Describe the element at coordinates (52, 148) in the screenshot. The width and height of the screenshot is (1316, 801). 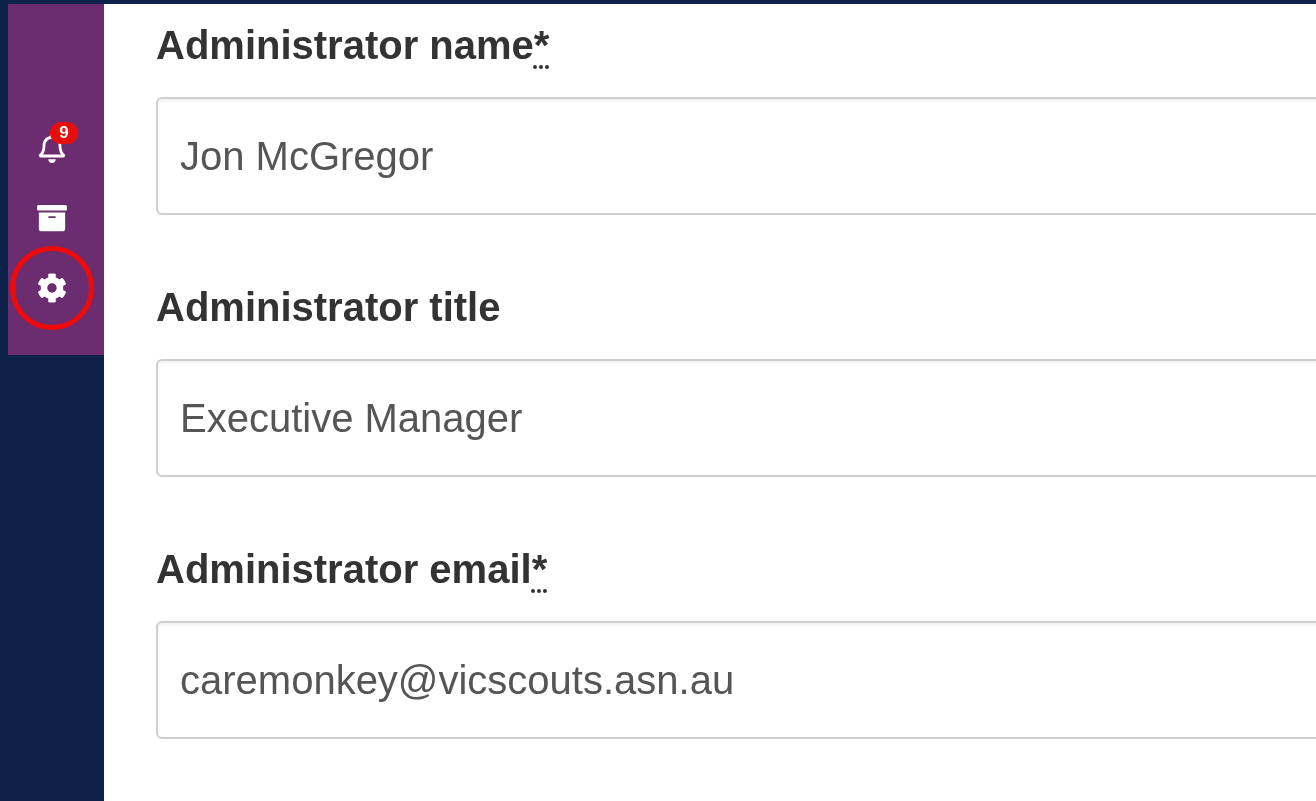
I see `sidebar-item: 9` at that location.